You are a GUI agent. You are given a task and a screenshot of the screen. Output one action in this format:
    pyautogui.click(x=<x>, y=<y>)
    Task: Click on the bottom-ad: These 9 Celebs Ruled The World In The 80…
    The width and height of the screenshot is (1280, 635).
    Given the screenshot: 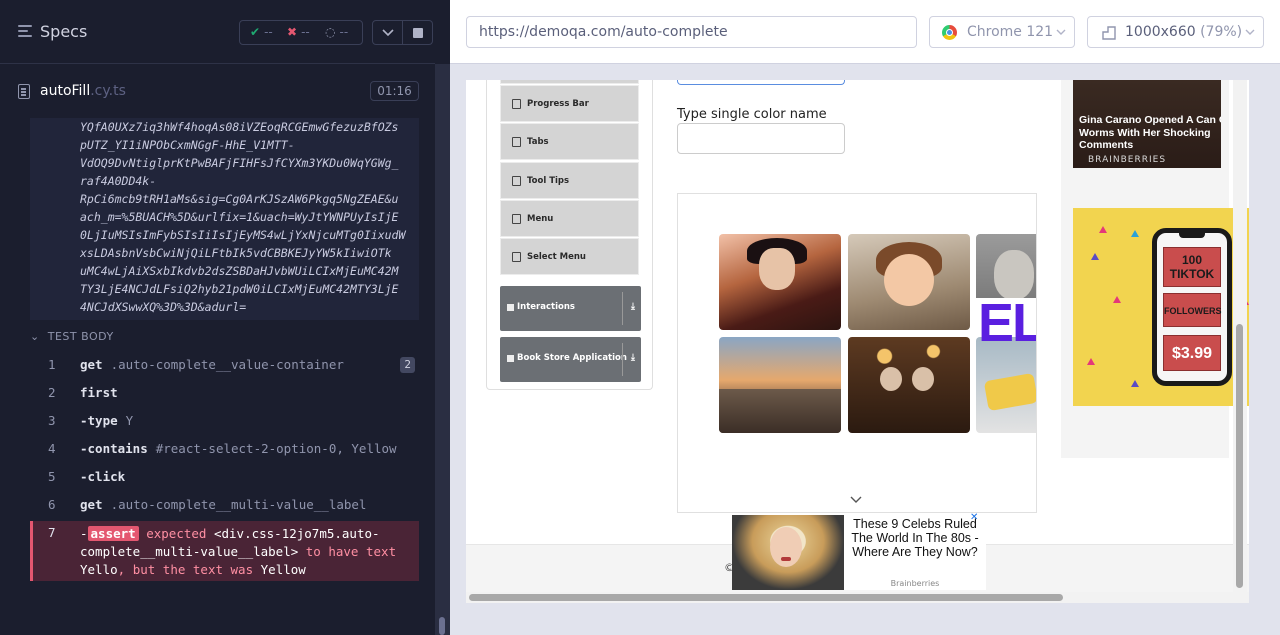 What is the action you would take?
    pyautogui.click(x=859, y=551)
    